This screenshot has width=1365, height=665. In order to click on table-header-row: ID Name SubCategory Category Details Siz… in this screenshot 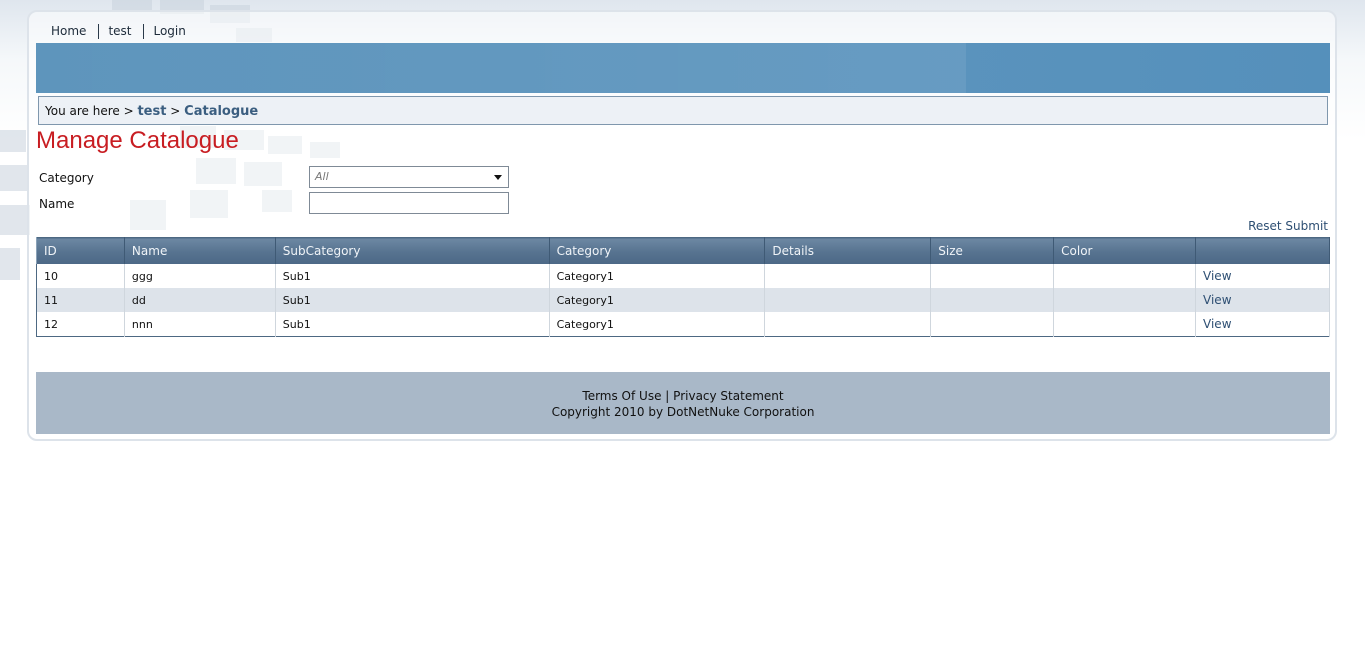, I will do `click(683, 250)`.